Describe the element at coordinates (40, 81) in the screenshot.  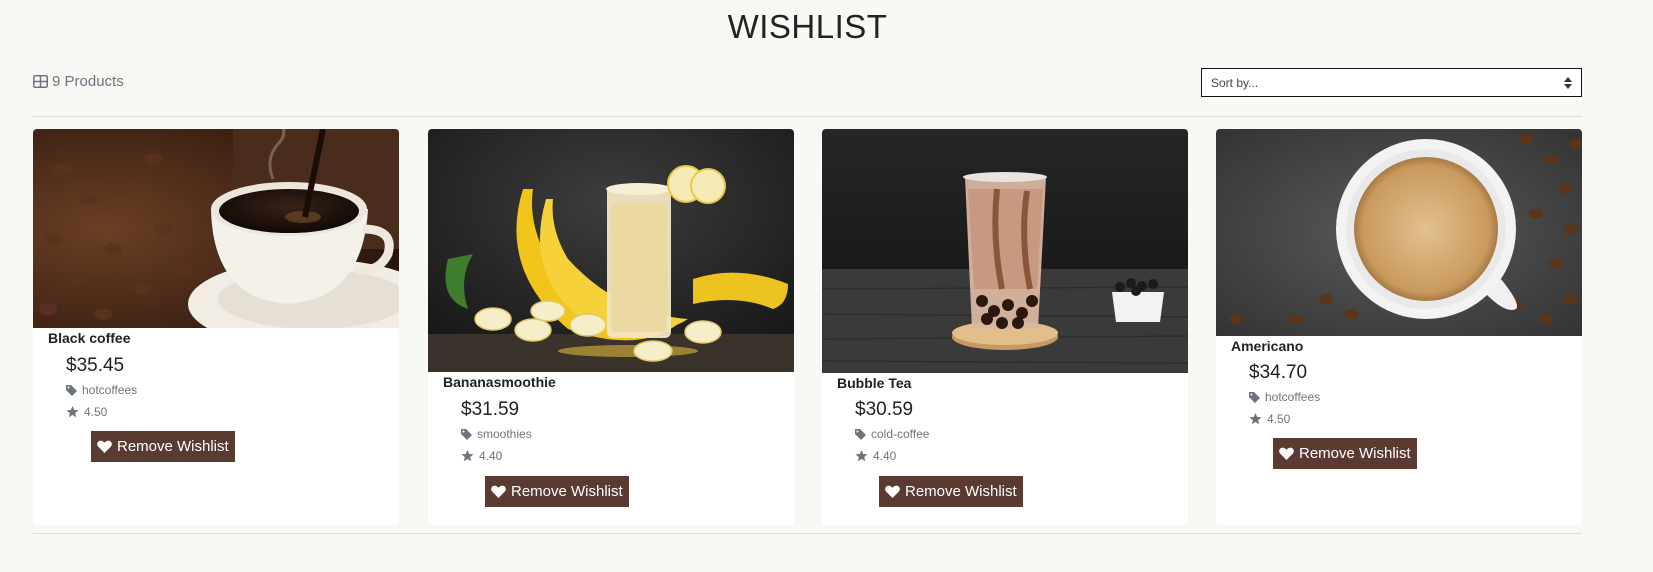
I see `grid-icon` at that location.